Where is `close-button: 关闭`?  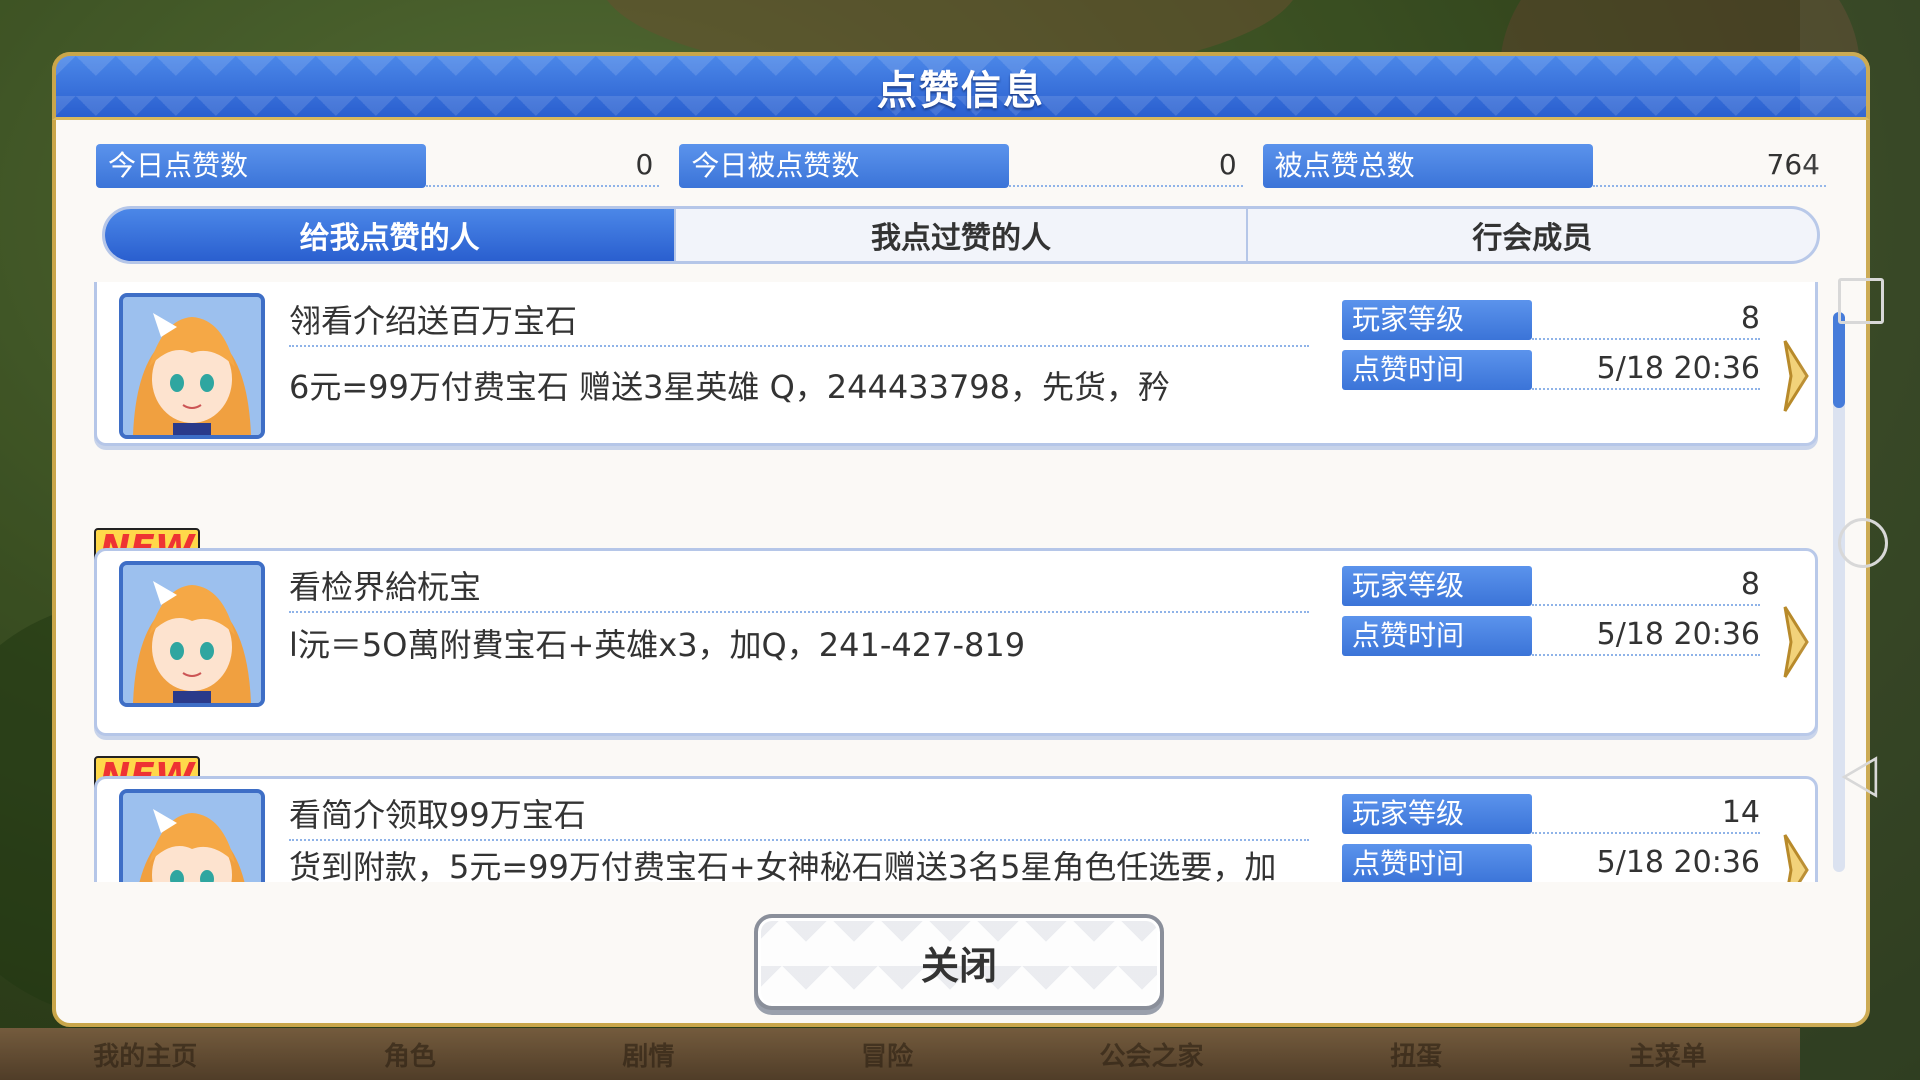 close-button: 关闭 is located at coordinates (959, 962).